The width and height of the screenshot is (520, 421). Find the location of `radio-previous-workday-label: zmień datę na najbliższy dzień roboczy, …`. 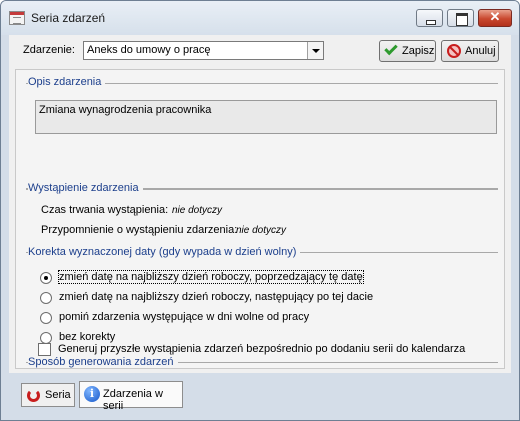

radio-previous-workday-label: zmień datę na najbliższy dzień roboczy, … is located at coordinates (211, 277).